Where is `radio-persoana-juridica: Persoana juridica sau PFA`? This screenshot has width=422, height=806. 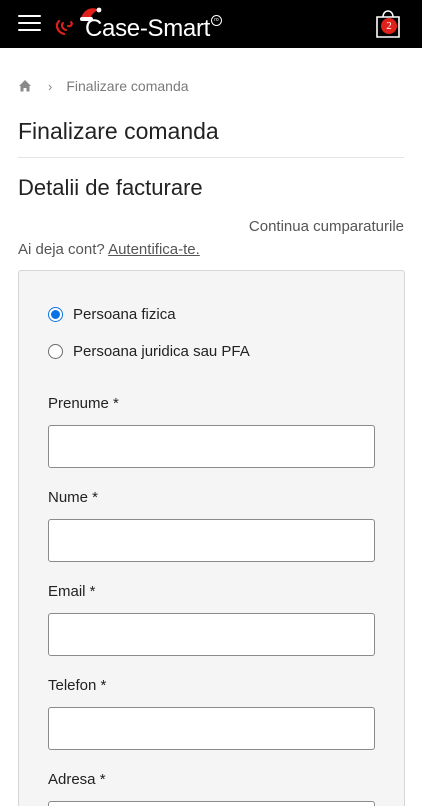 radio-persoana-juridica: Persoana juridica sau PFA is located at coordinates (149, 351).